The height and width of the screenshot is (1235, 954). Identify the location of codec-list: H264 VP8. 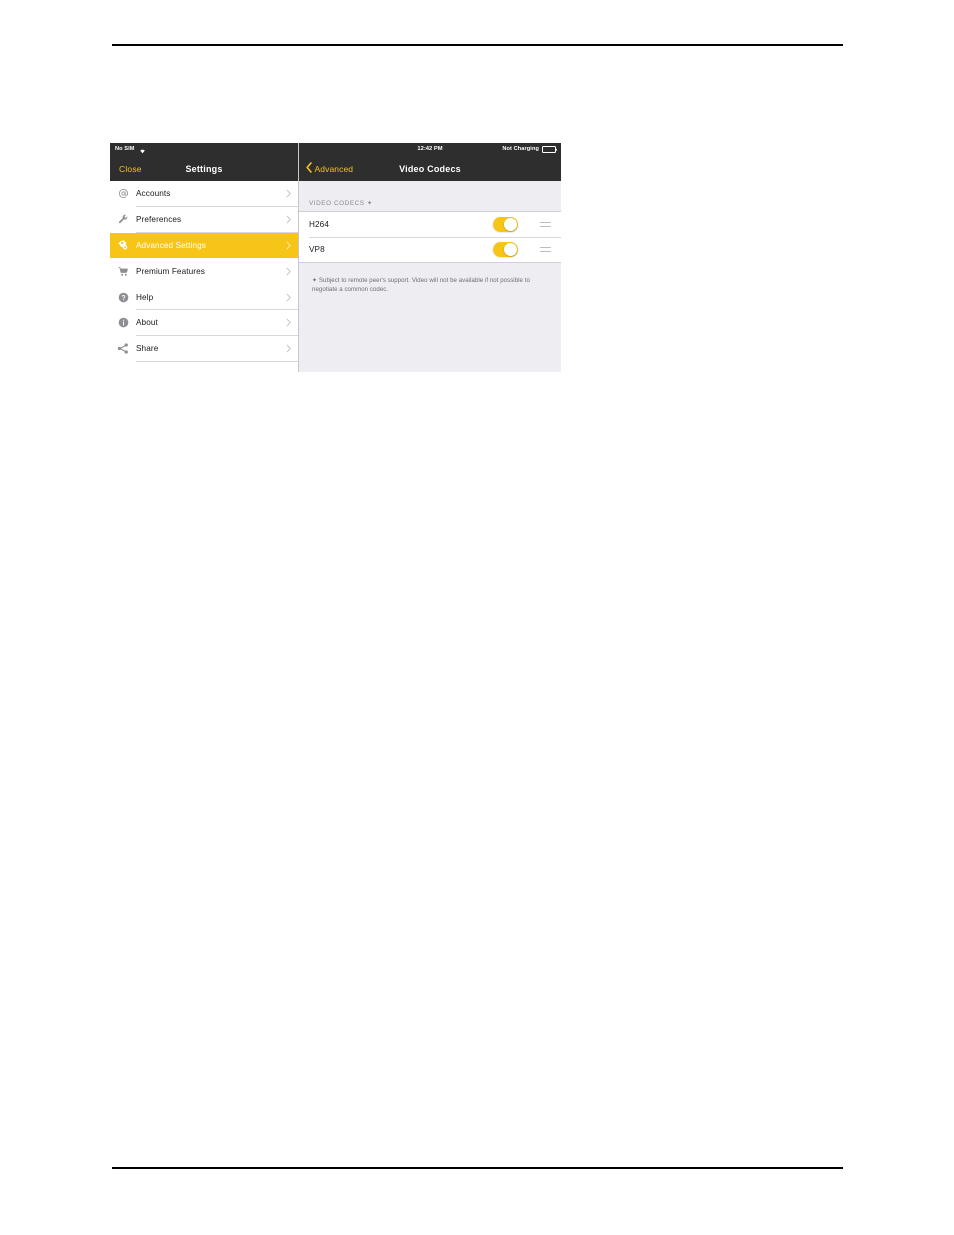
(430, 237).